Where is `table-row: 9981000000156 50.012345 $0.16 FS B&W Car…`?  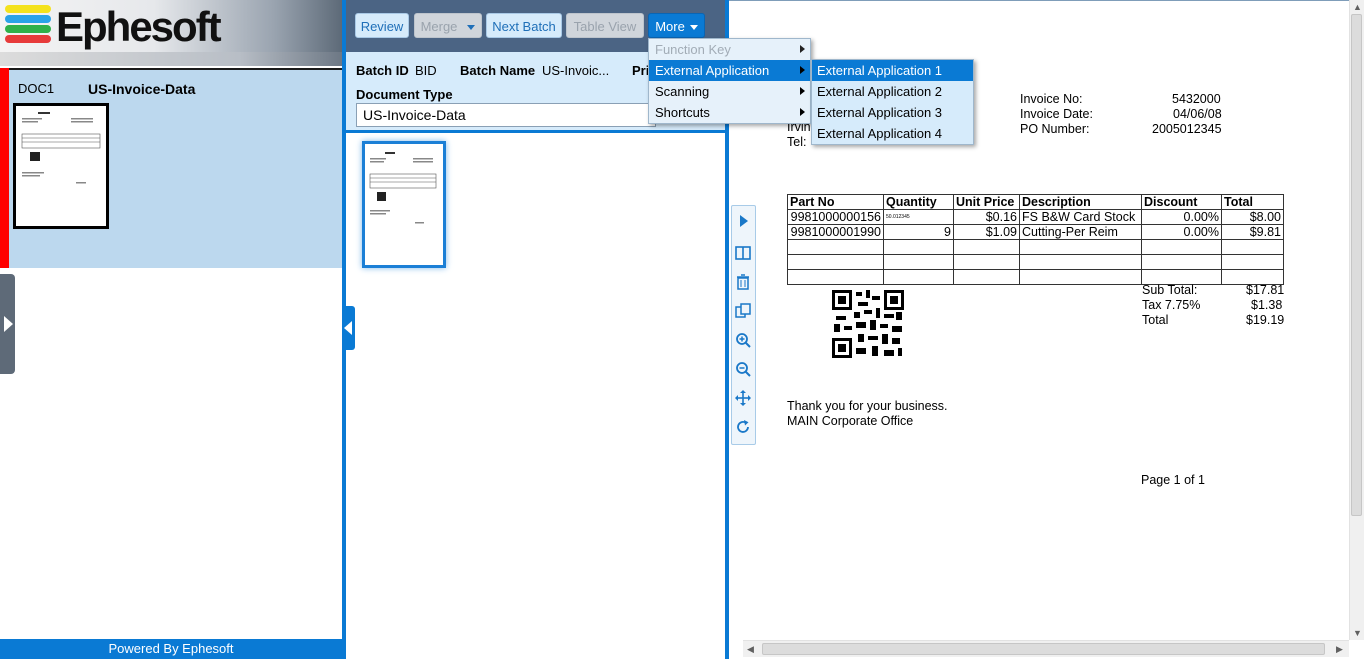 table-row: 9981000000156 50.012345 $0.16 FS B&W Car… is located at coordinates (1035, 217).